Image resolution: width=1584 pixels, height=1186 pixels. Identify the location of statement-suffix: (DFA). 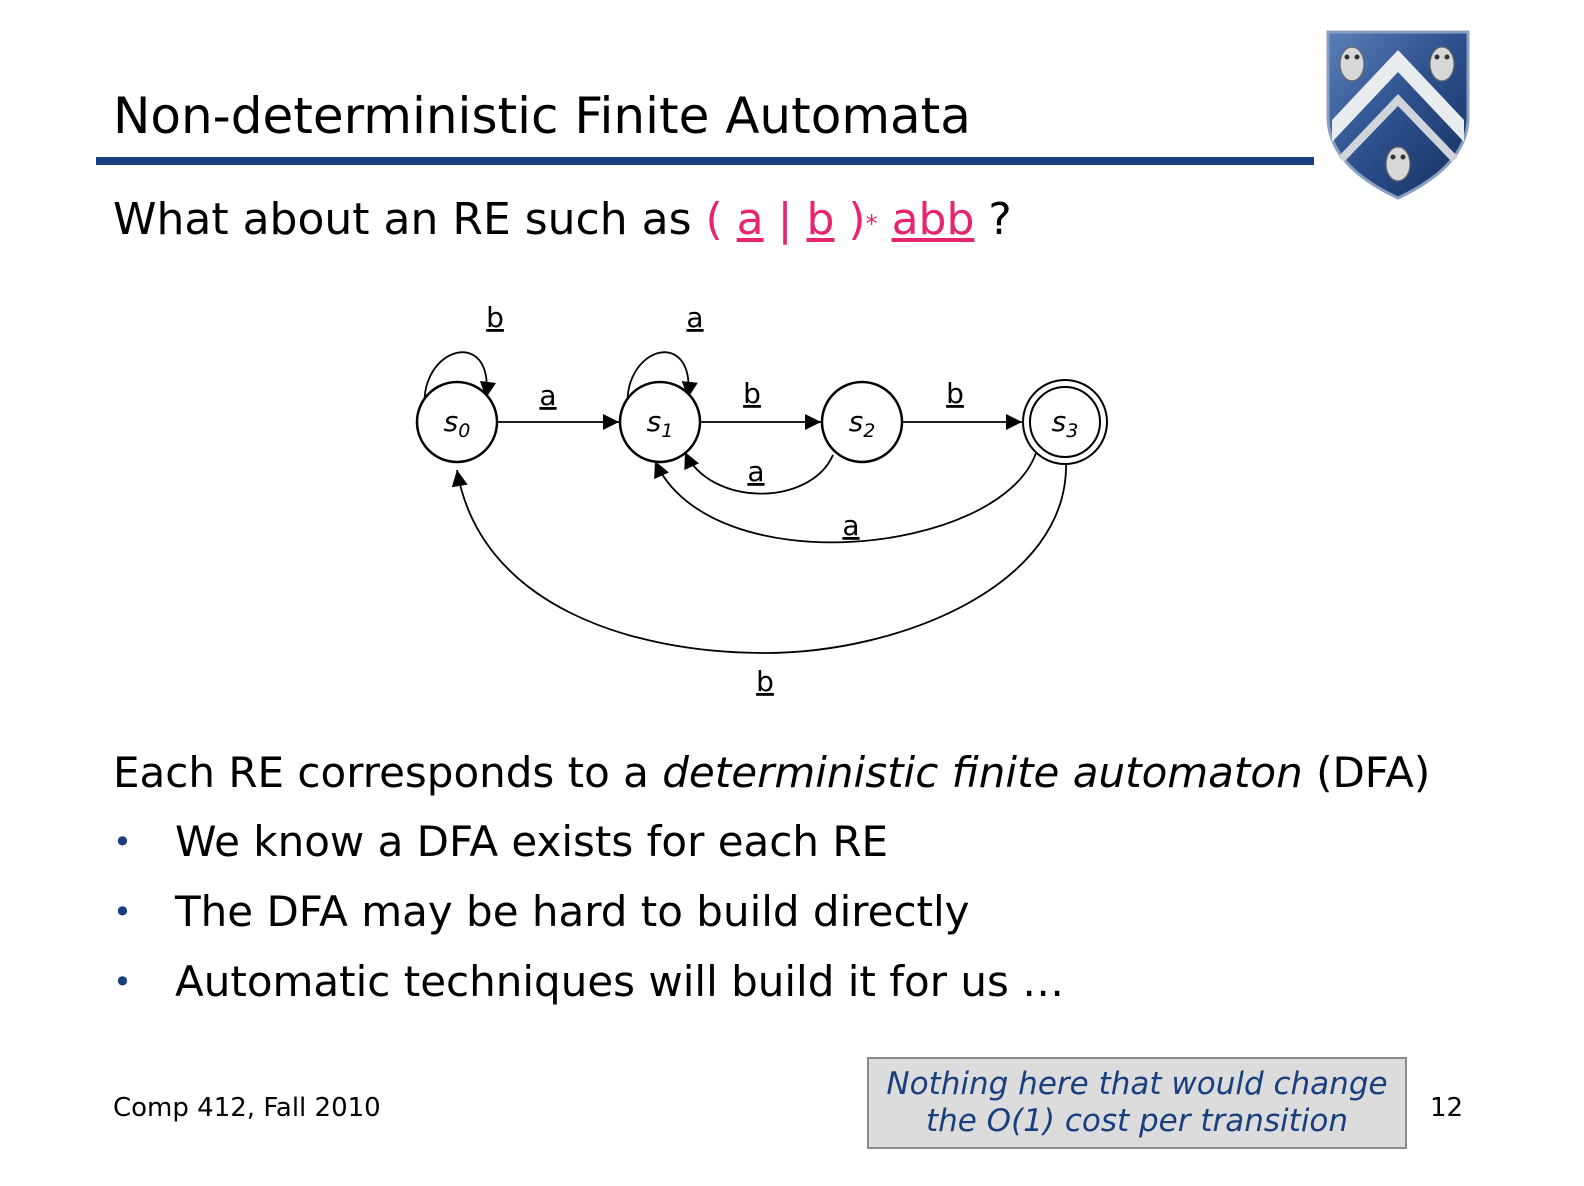
(1366, 772).